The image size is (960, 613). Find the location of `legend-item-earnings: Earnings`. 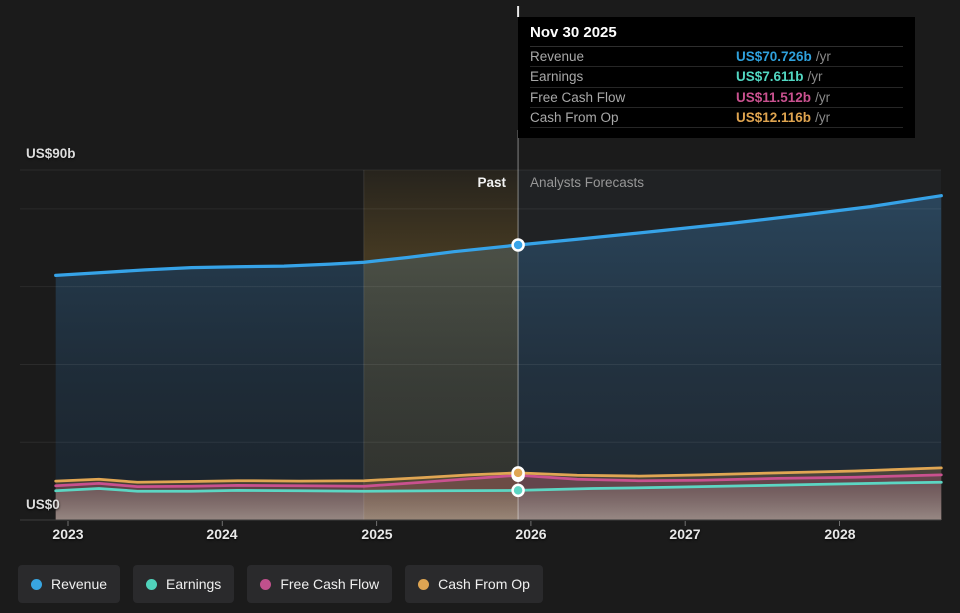

legend-item-earnings: Earnings is located at coordinates (184, 584).